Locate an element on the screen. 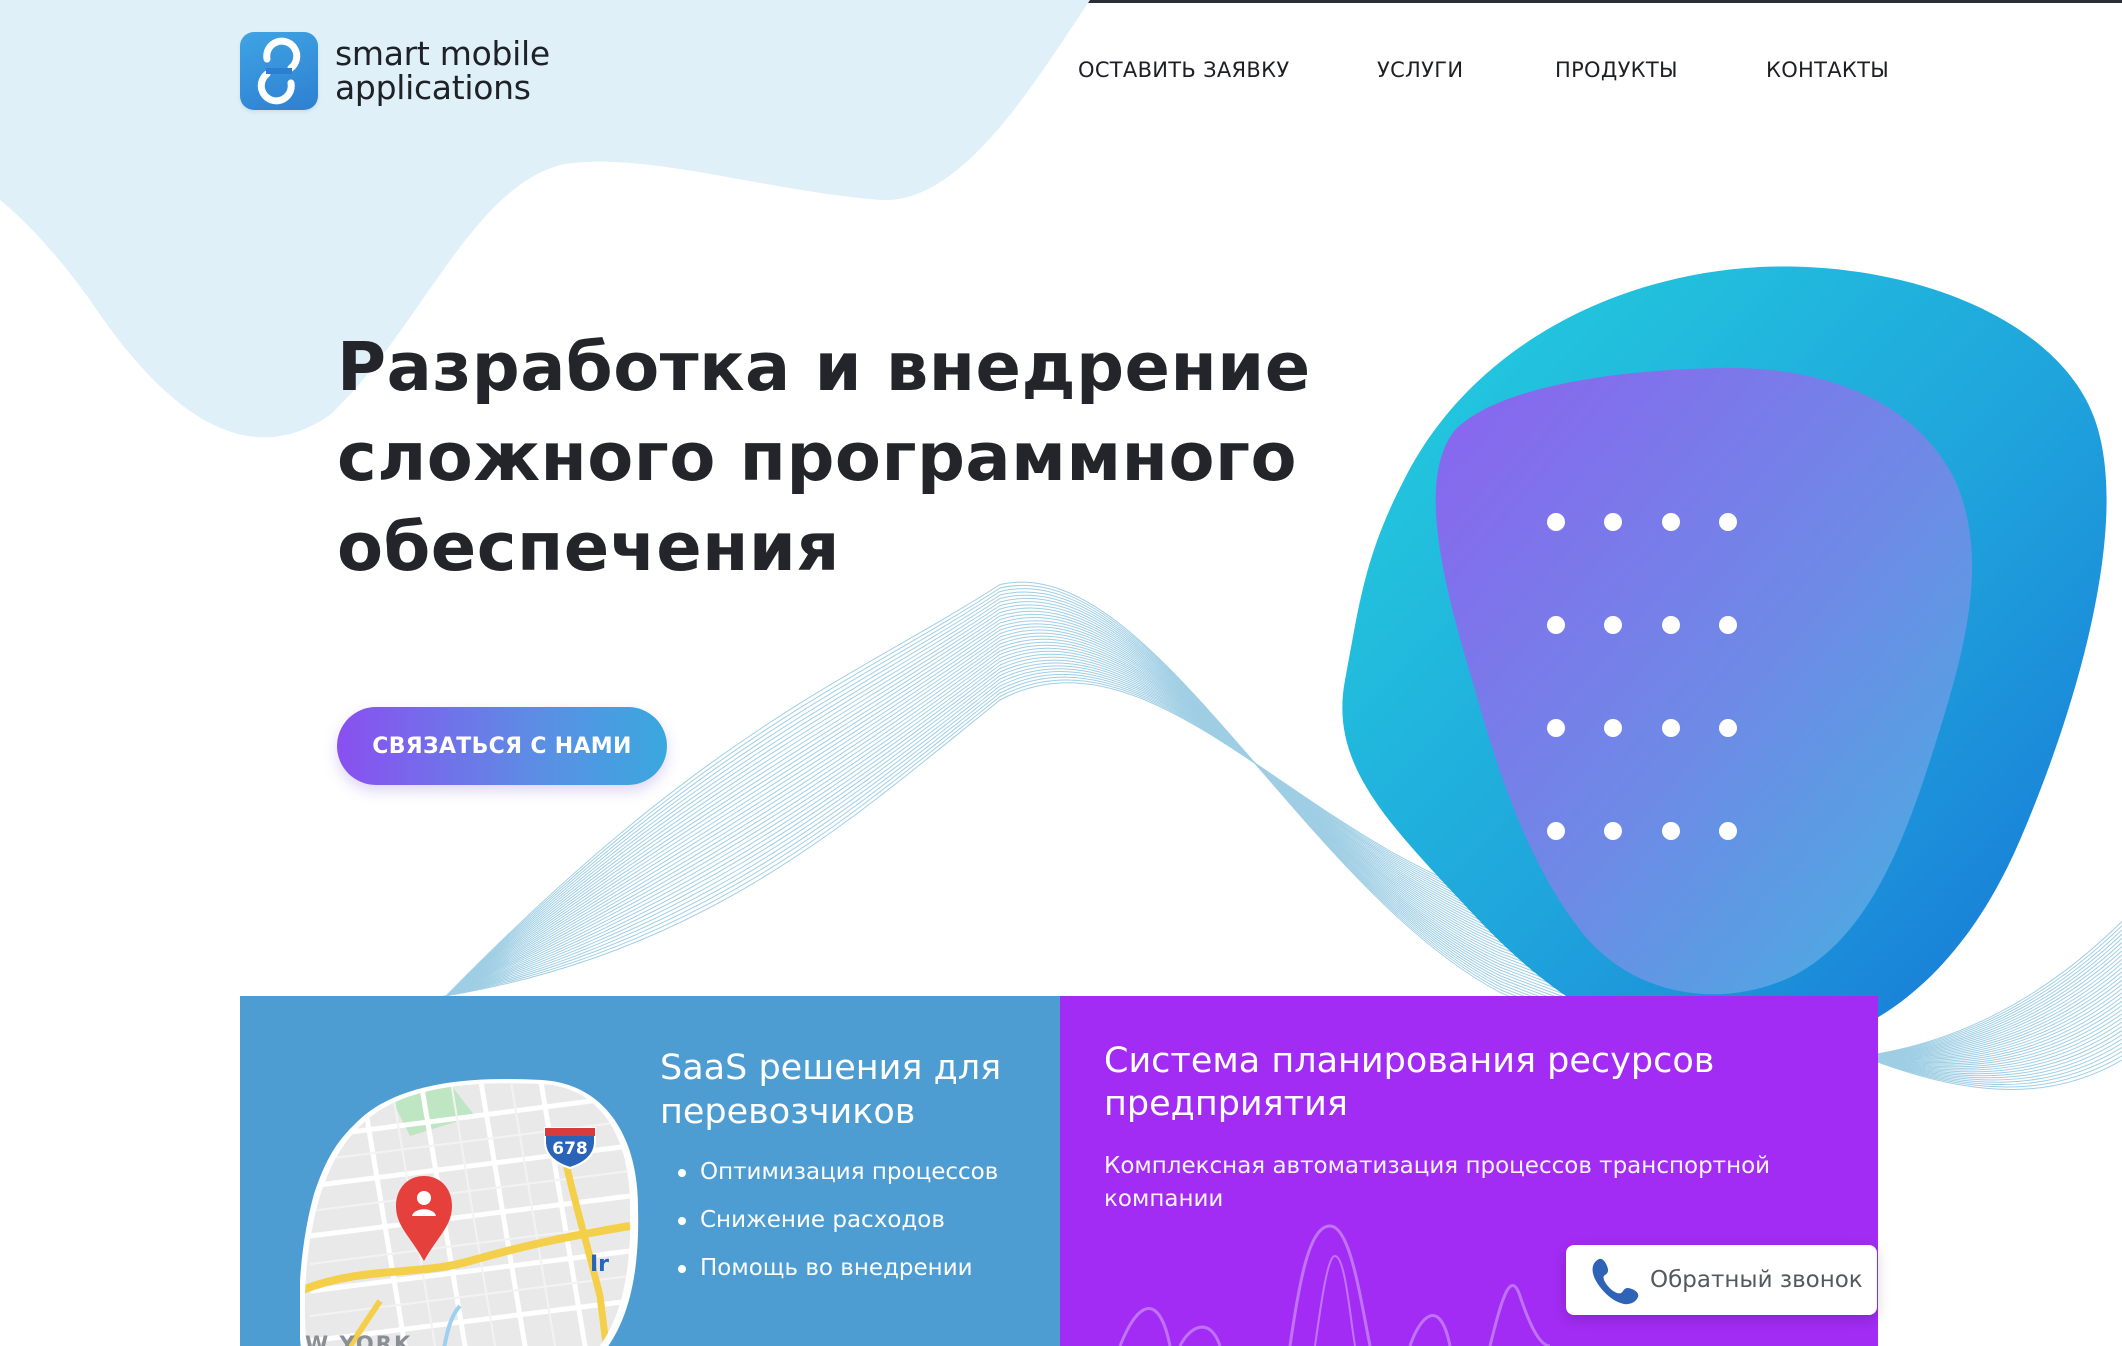  nav-leave-request: ОСТАВИТЬ ЗАЯВКУ is located at coordinates (1183, 70).